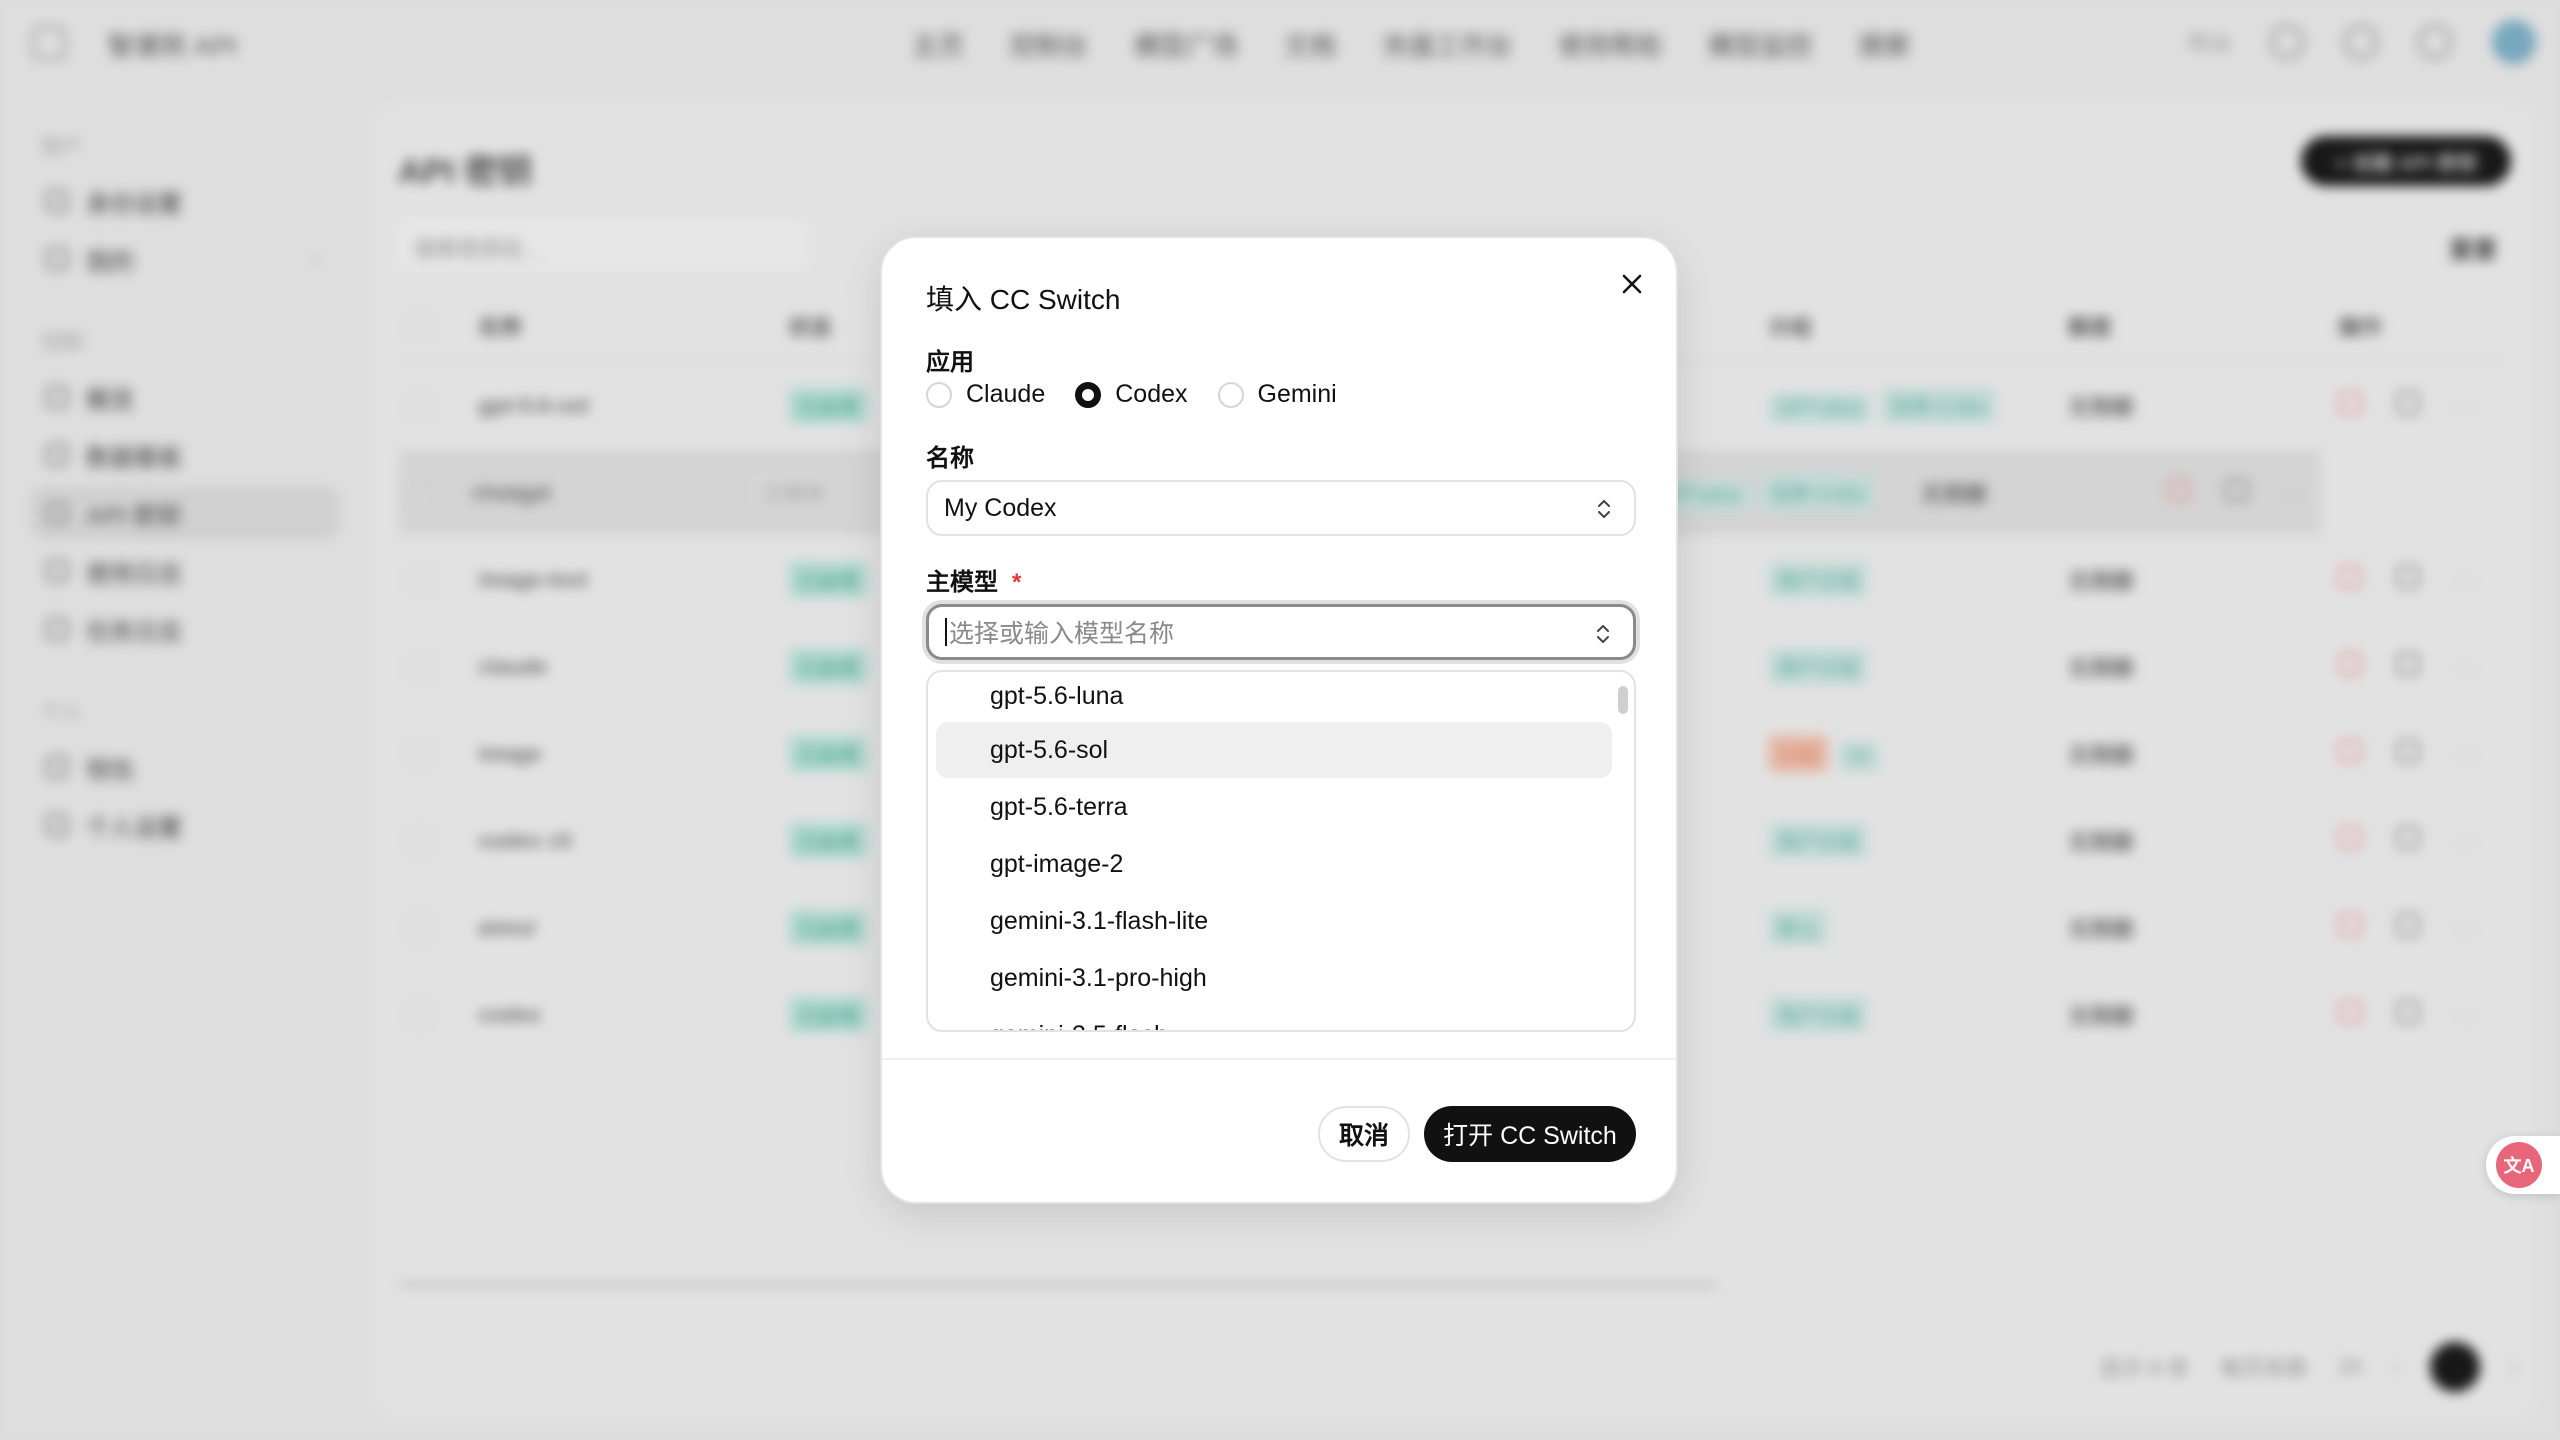 The height and width of the screenshot is (1440, 2560). Describe the element at coordinates (1017, 582) in the screenshot. I see `required-mark: *` at that location.